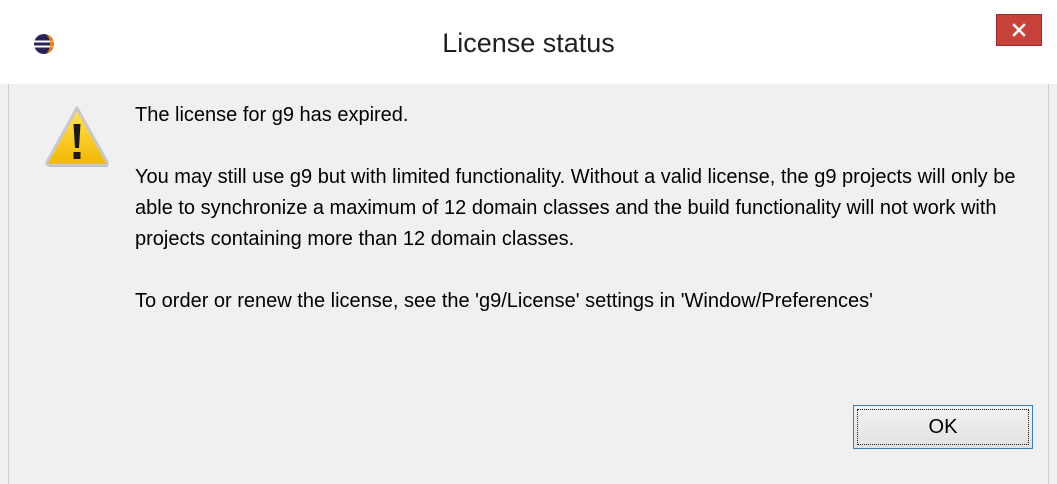 The height and width of the screenshot is (484, 1057). I want to click on ok-button: OK, so click(943, 427).